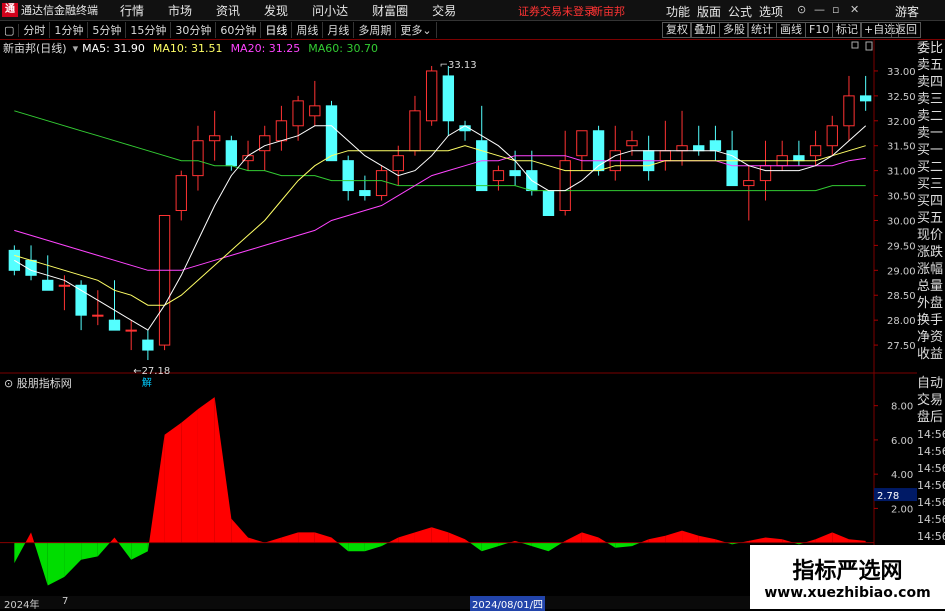 The height and width of the screenshot is (611, 945). What do you see at coordinates (277, 30) in the screenshot?
I see `period-tab-daily: 日线` at bounding box center [277, 30].